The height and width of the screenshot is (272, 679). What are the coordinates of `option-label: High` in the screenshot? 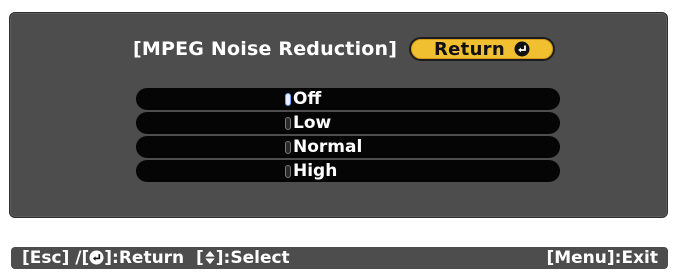 It's located at (315, 171).